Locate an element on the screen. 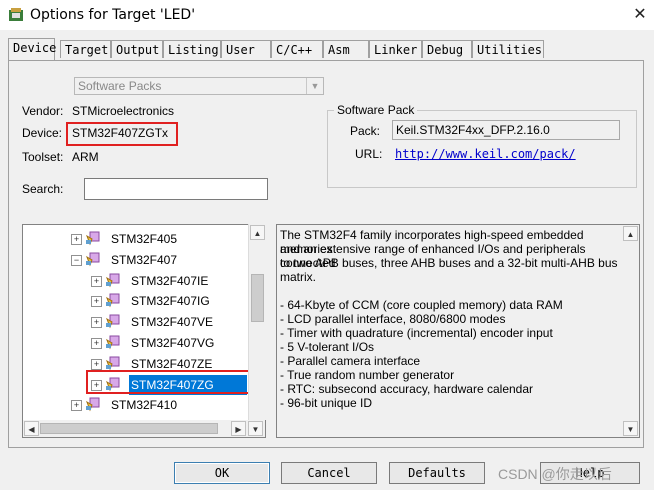 The height and width of the screenshot is (490, 654). tree-item-label: STM32F407VG is located at coordinates (173, 343).